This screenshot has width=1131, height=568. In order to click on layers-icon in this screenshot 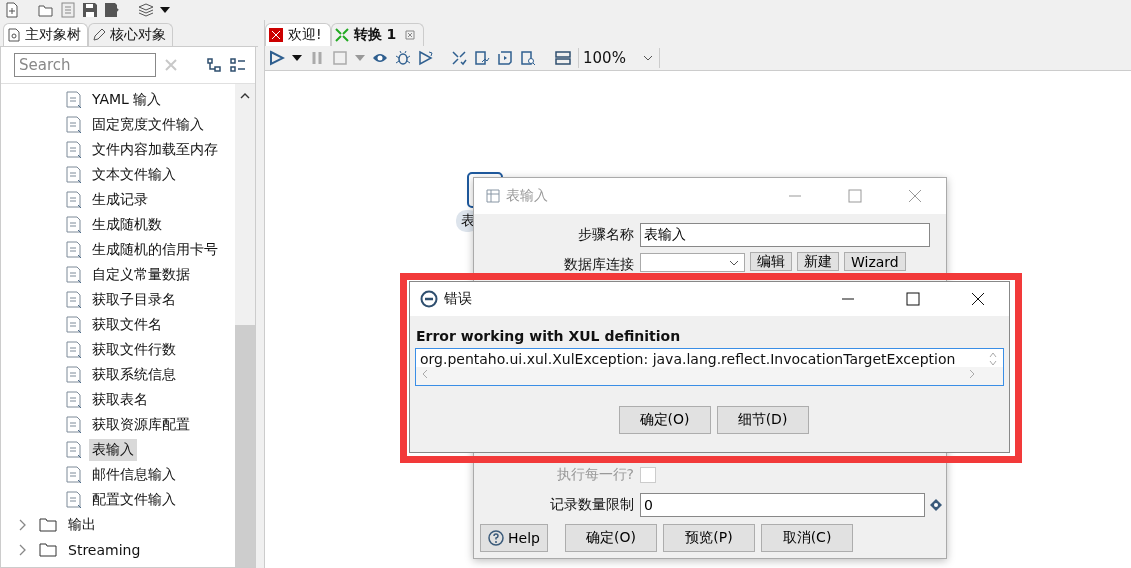, I will do `click(146, 10)`.